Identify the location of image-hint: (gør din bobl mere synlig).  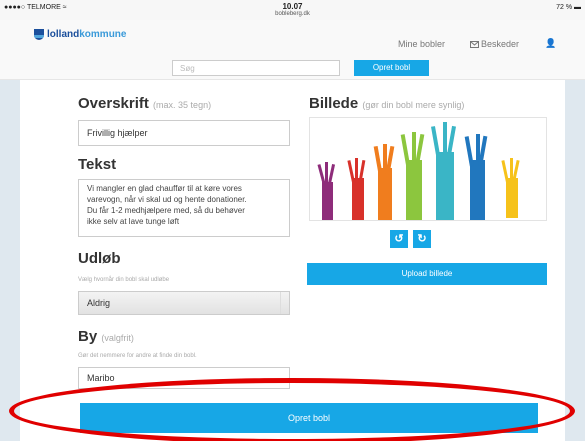
(413, 105).